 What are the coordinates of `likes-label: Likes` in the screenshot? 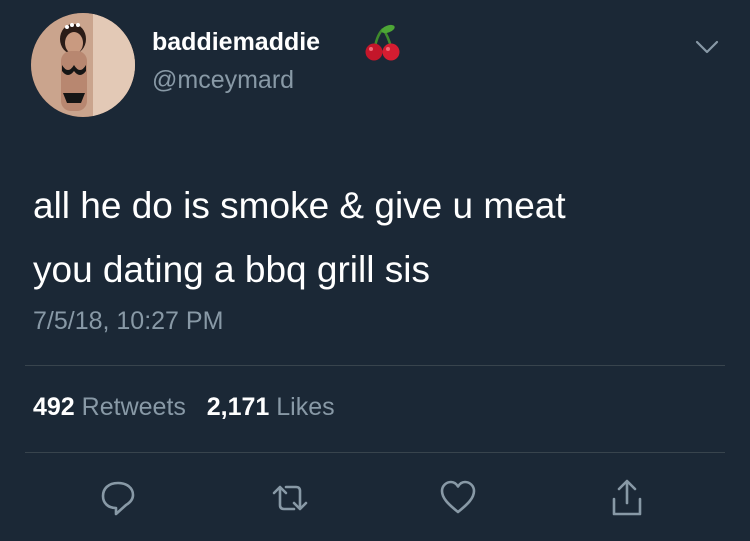 It's located at (305, 407).